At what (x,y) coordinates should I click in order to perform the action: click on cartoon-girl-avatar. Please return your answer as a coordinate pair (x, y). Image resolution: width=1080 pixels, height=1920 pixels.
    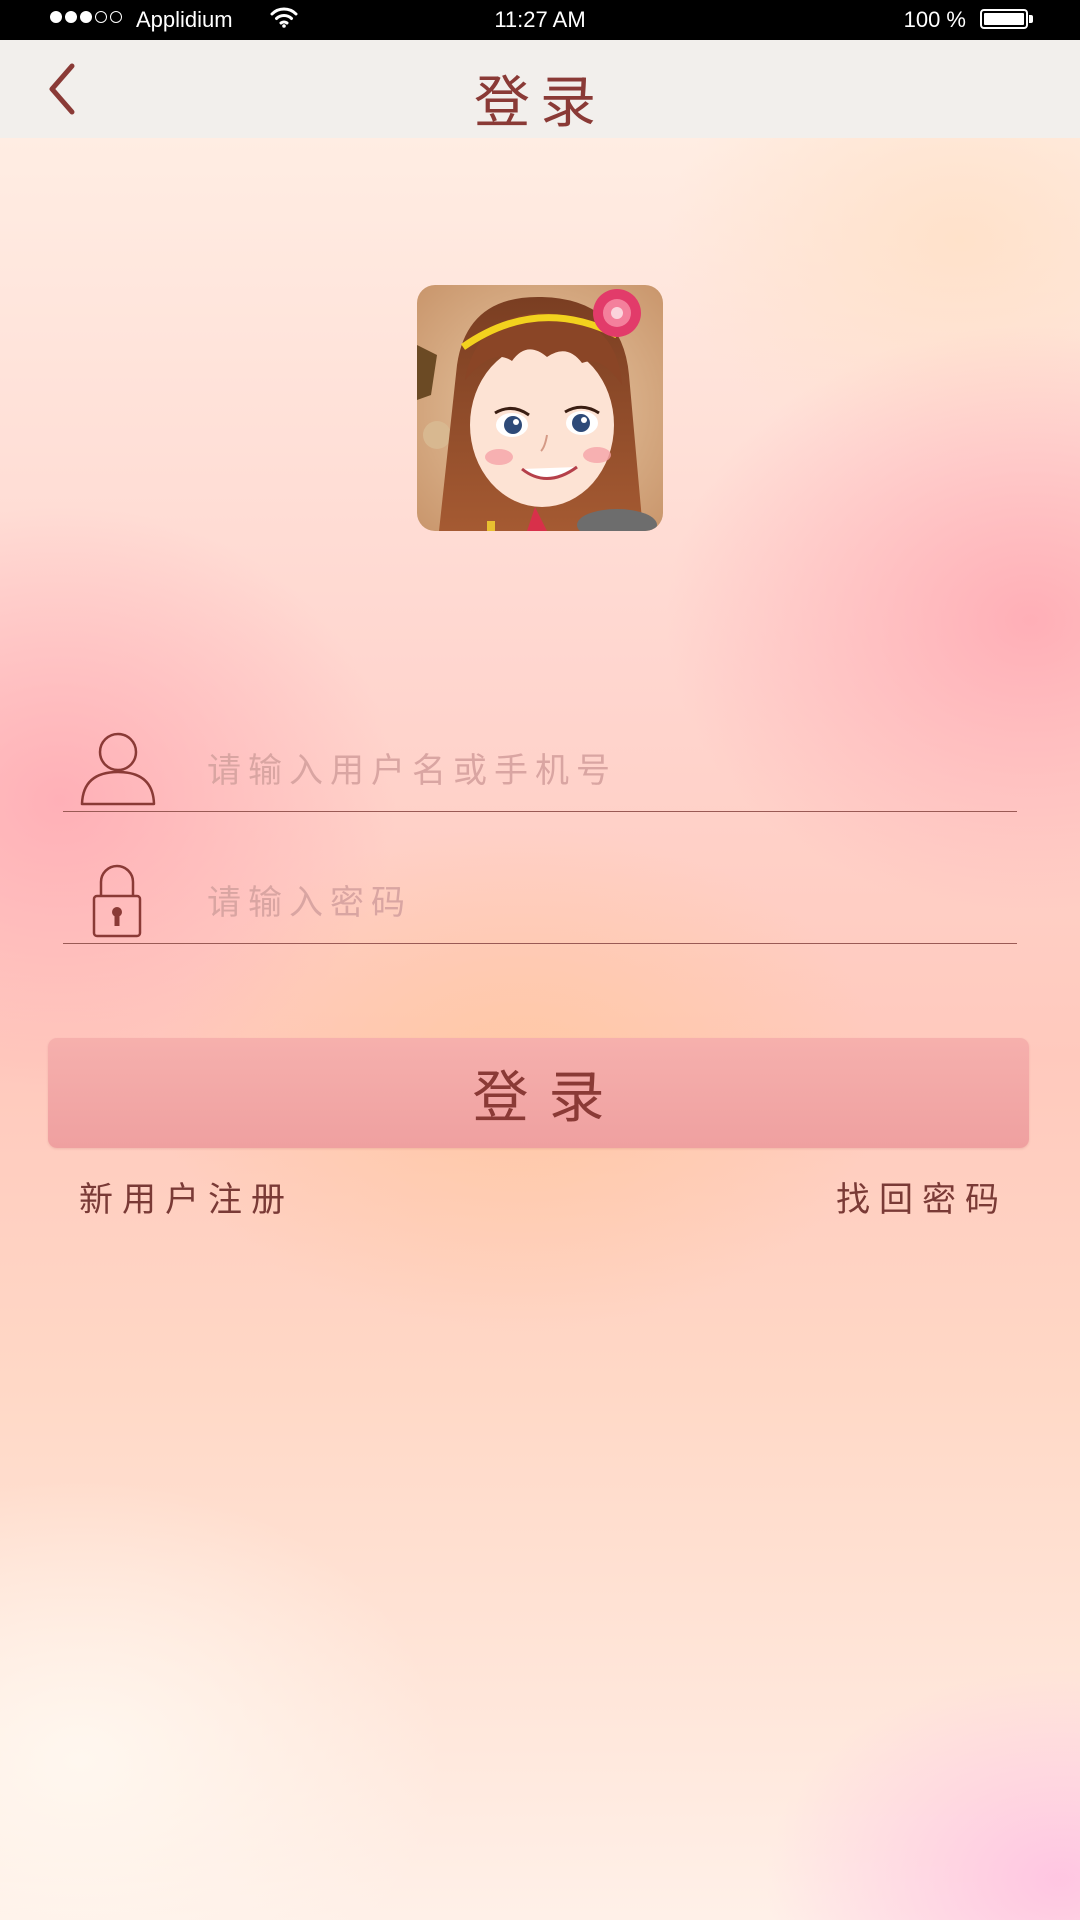
    Looking at the image, I should click on (540, 408).